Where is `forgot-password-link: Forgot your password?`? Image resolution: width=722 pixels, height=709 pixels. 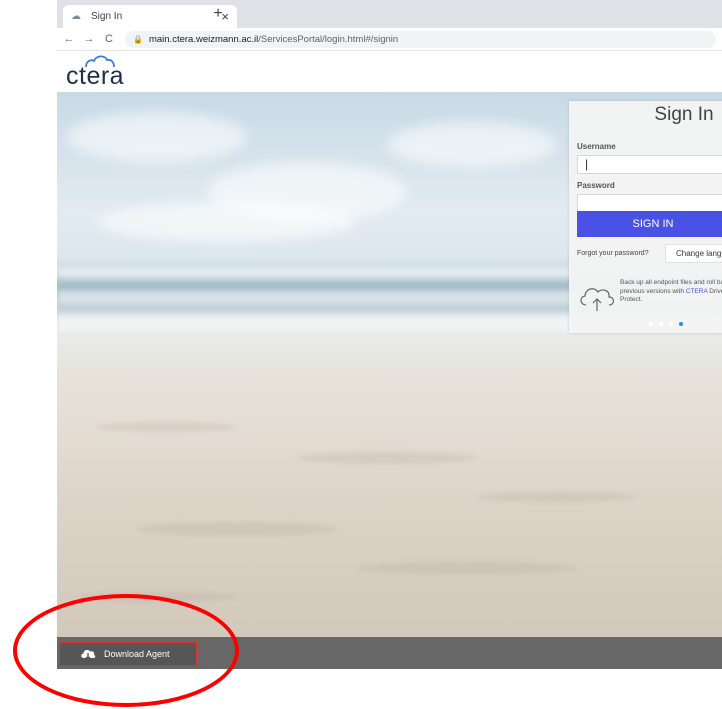 forgot-password-link: Forgot your password? is located at coordinates (613, 253).